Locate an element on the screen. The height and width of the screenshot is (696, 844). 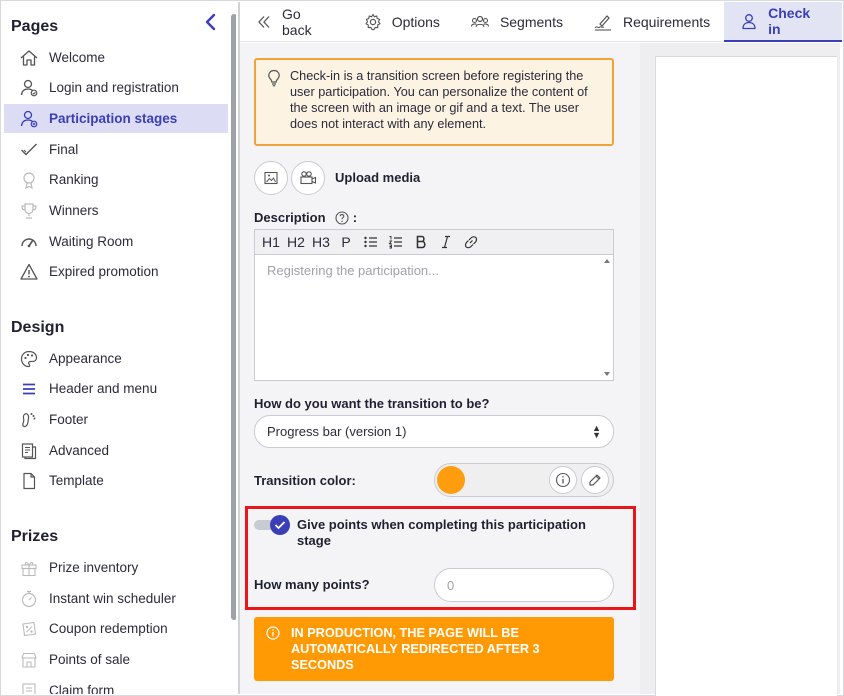
sidebar-item-appearance: Appearance is located at coordinates (116, 358).